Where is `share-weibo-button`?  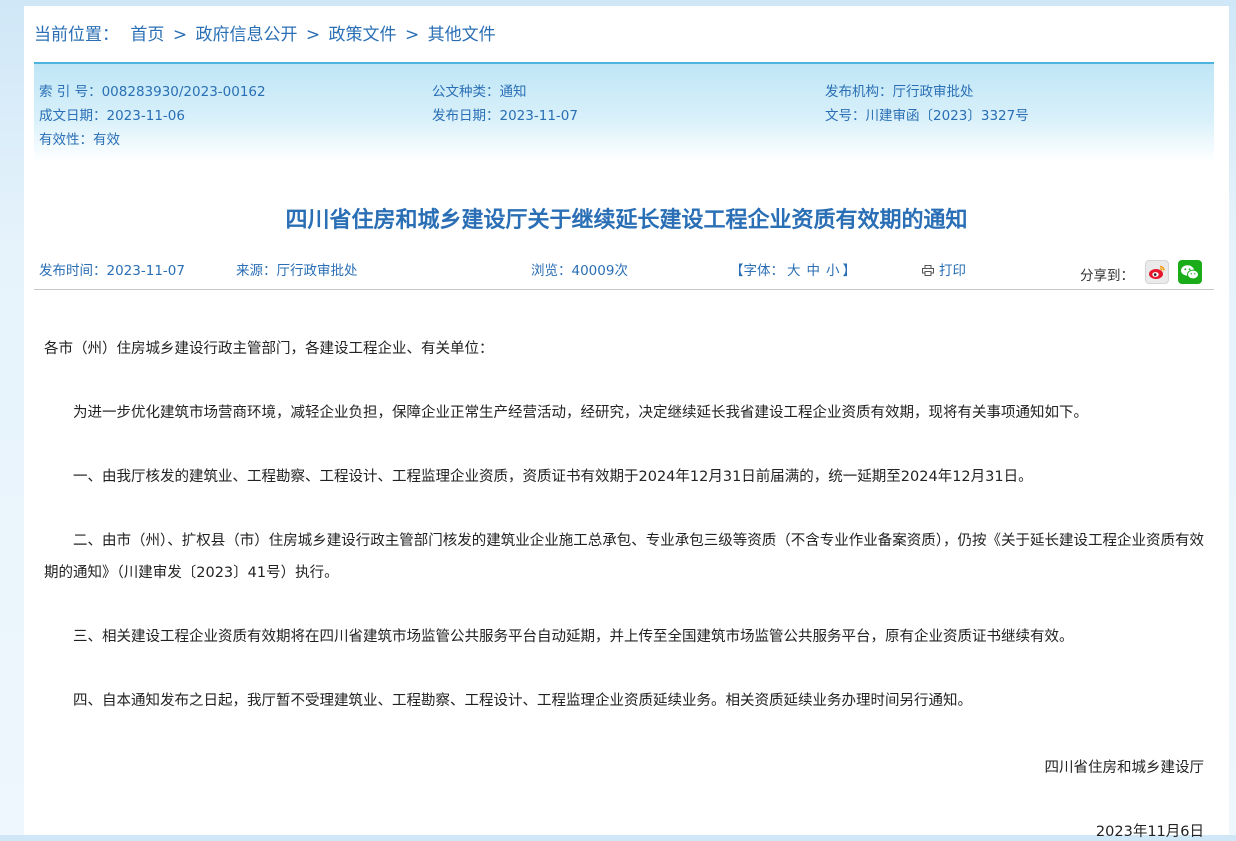
share-weibo-button is located at coordinates (1157, 272).